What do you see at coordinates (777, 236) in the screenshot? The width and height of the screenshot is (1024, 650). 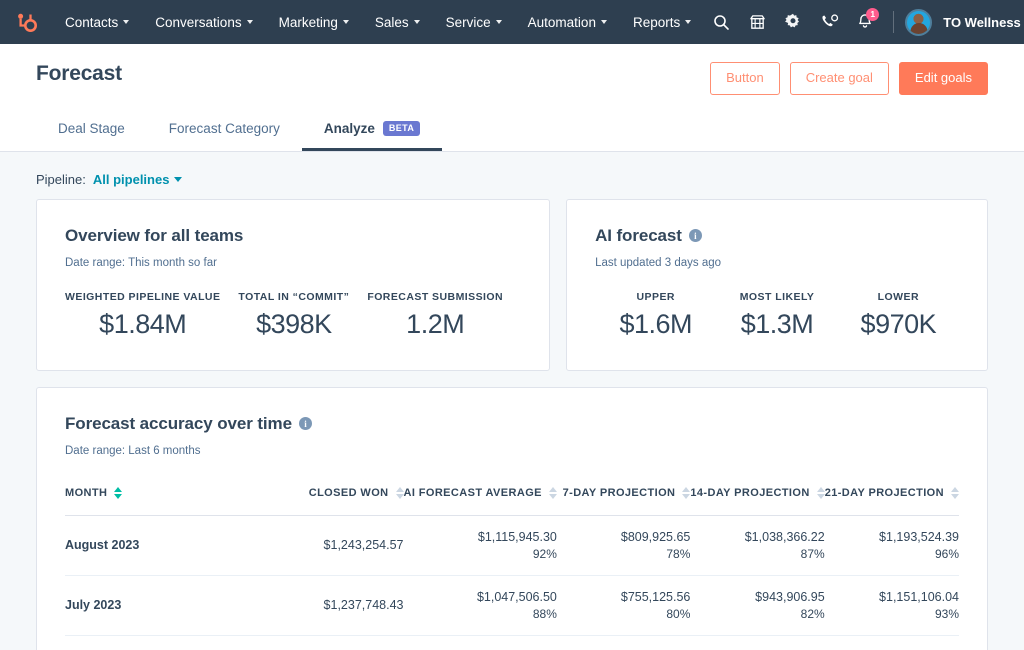 I see `ai-forecast-card-title: AI forecast i` at bounding box center [777, 236].